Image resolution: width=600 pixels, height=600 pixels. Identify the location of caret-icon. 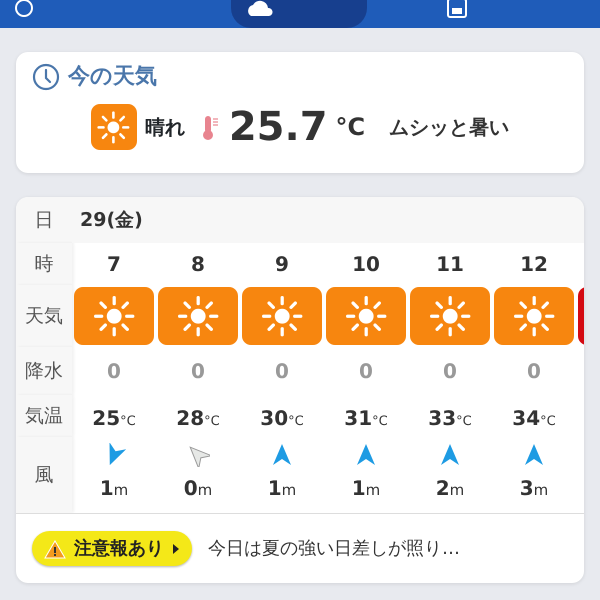
(176, 548).